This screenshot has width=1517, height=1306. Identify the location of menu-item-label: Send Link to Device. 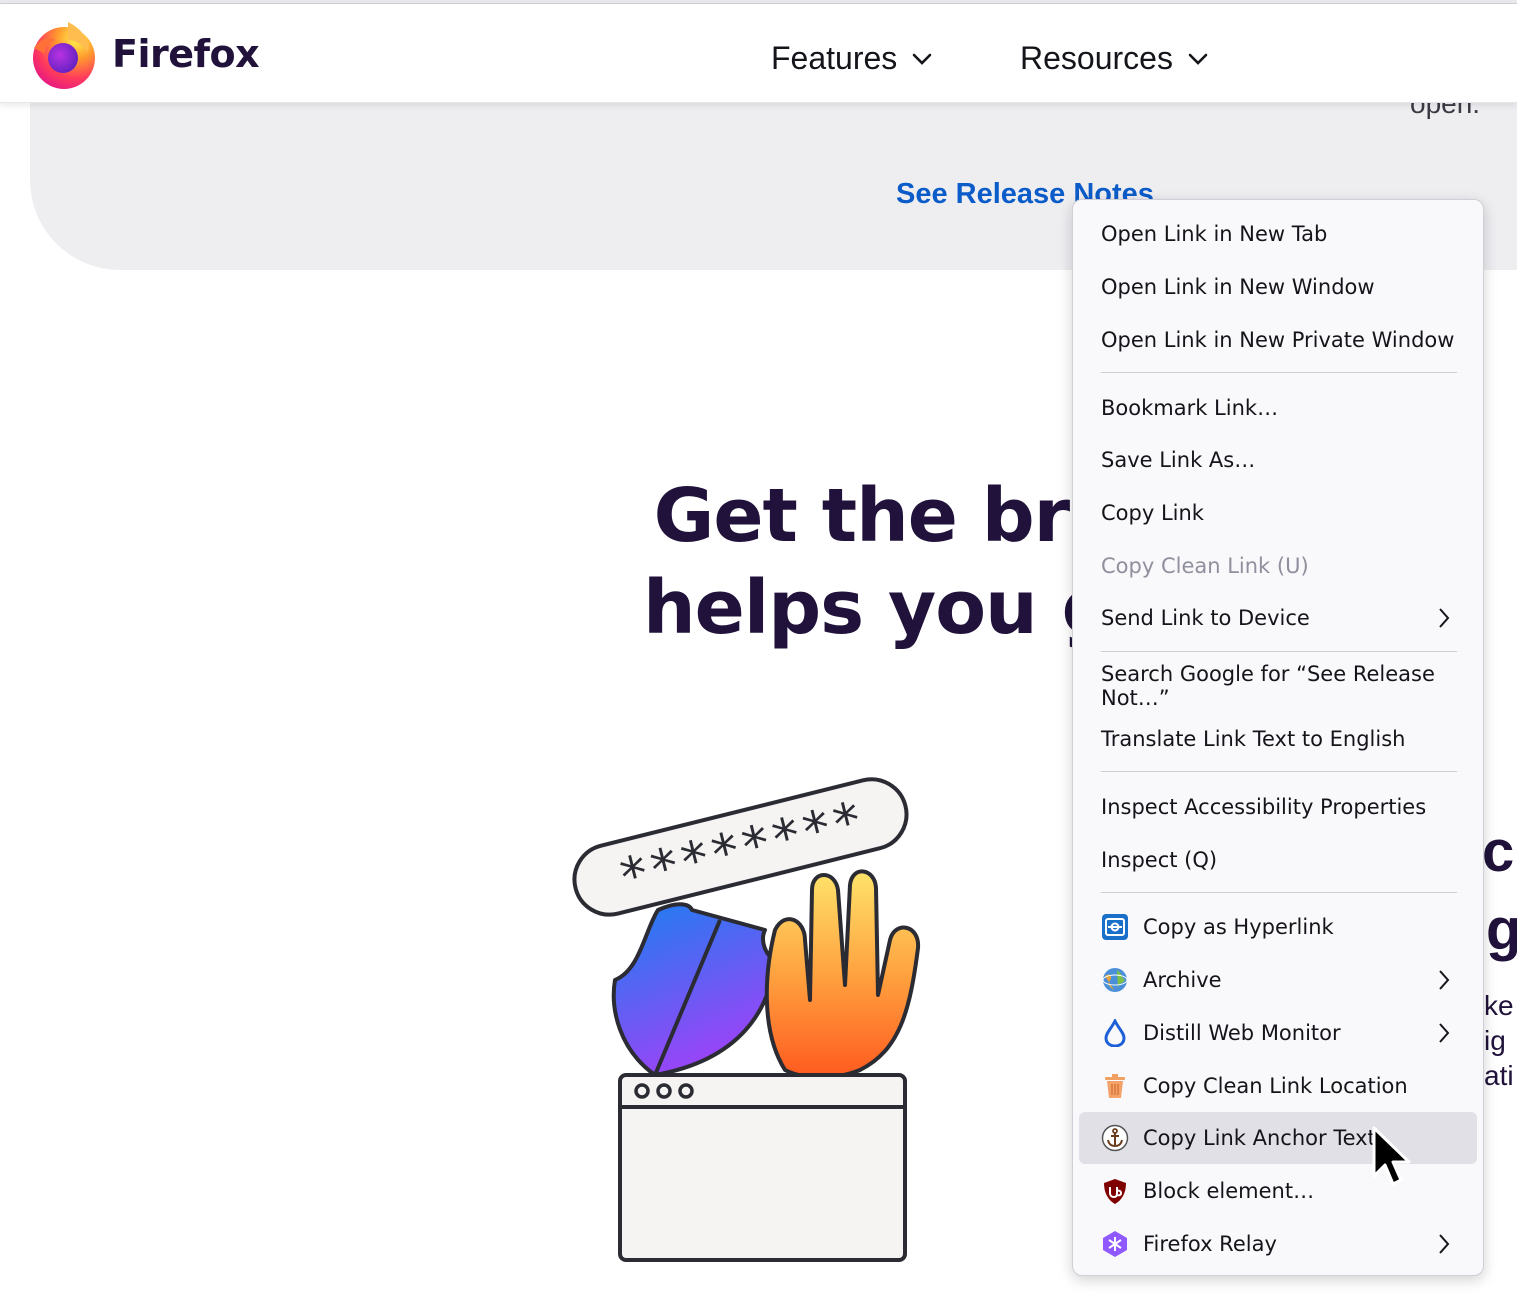
(1205, 618).